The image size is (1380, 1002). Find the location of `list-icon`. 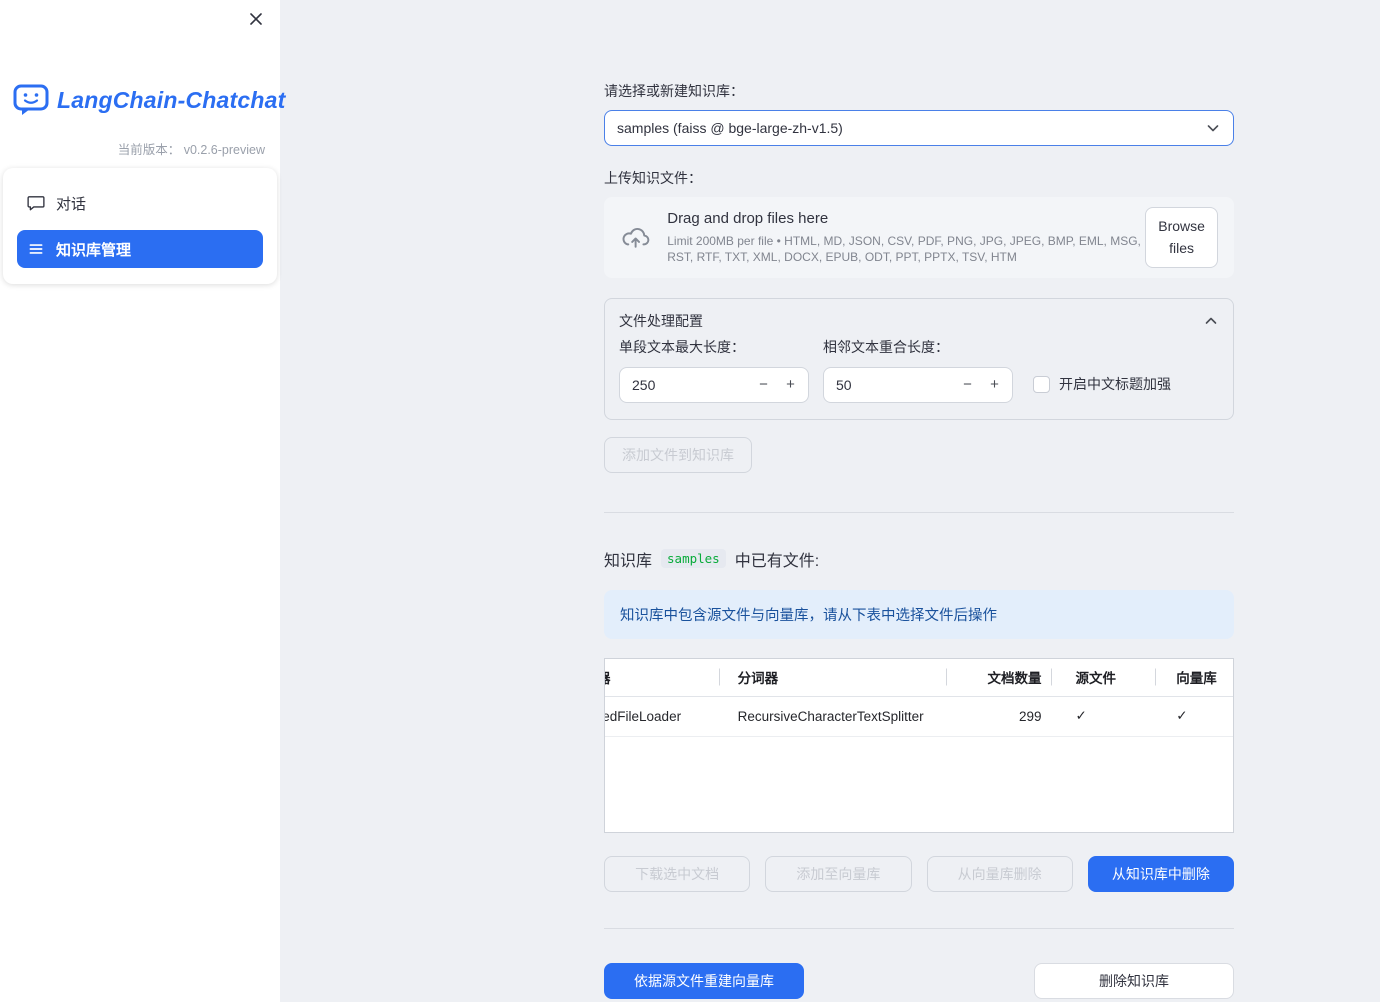

list-icon is located at coordinates (36, 249).